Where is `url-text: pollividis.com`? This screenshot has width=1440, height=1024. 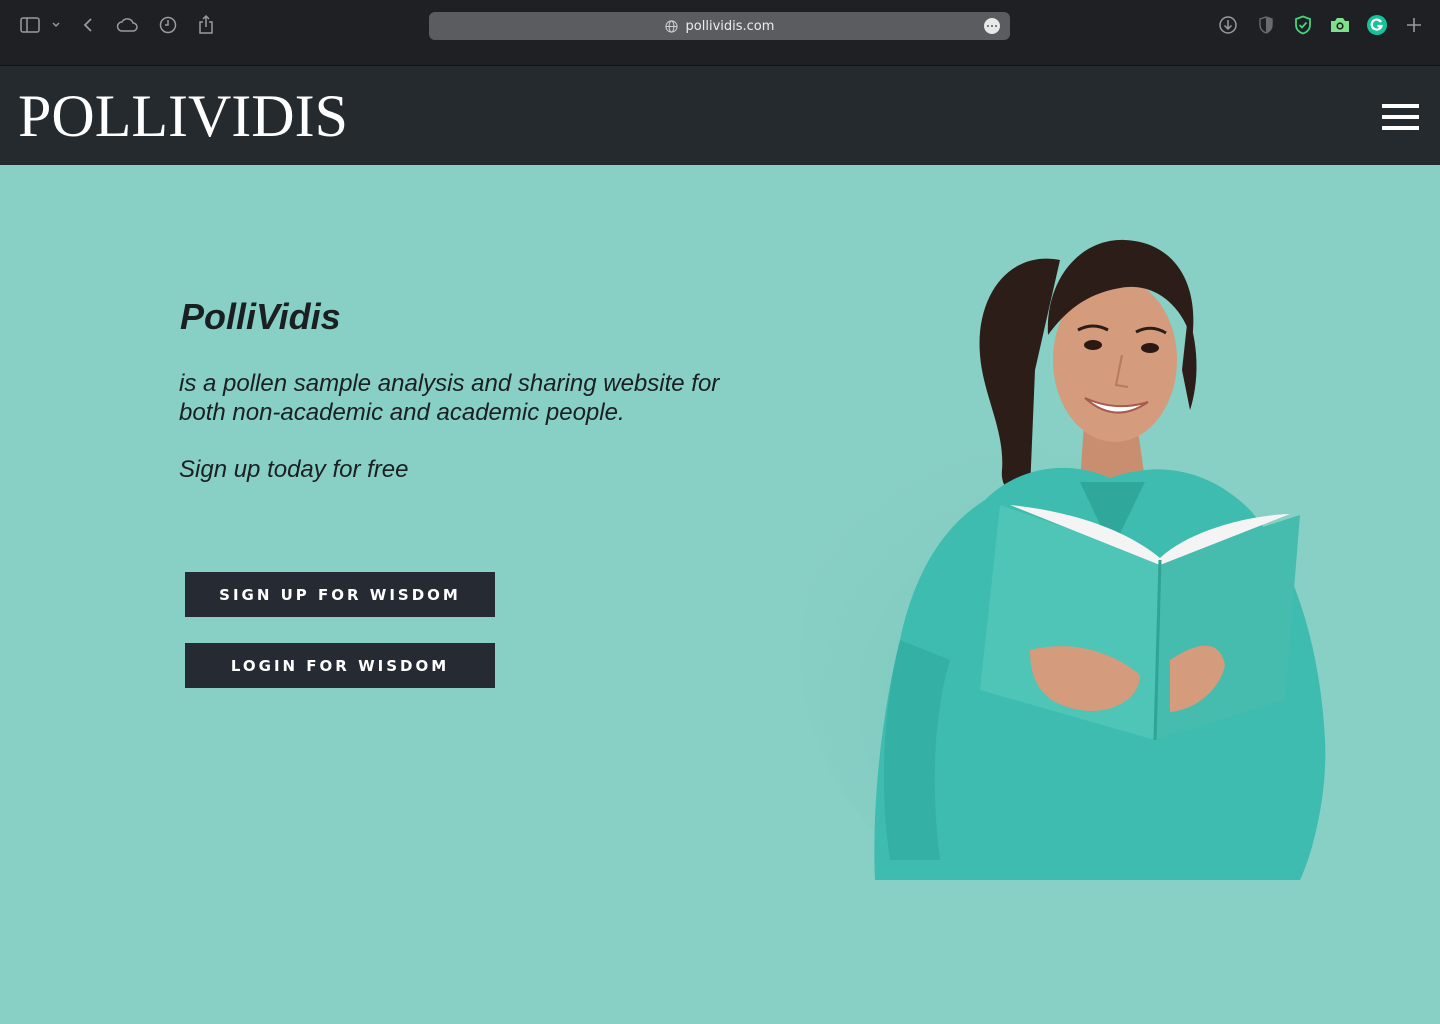
url-text: pollividis.com is located at coordinates (730, 26).